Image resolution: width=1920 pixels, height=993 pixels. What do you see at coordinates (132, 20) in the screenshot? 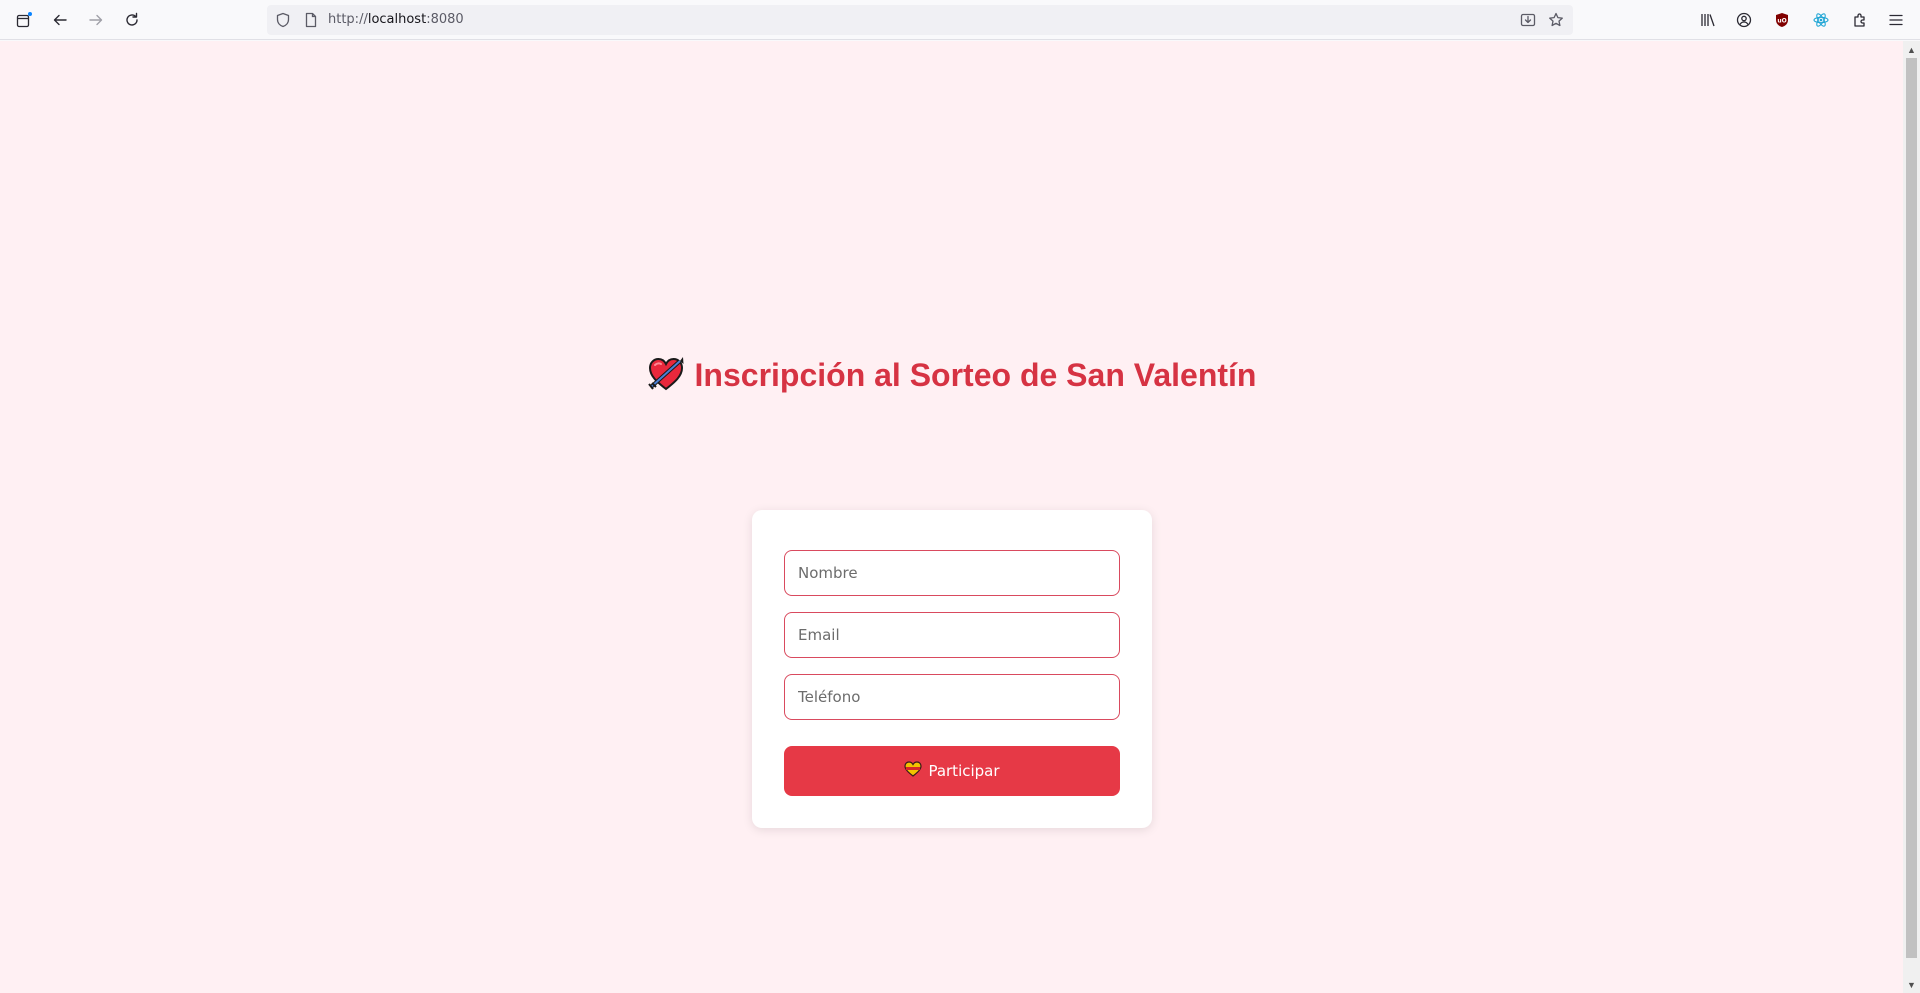
I see `reload-icon` at bounding box center [132, 20].